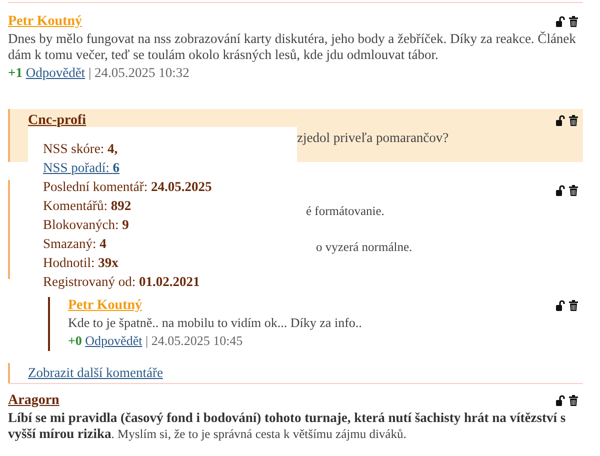 This screenshot has width=600, height=456. I want to click on more-comments-link: Zobrazit další komentáře, so click(95, 372).